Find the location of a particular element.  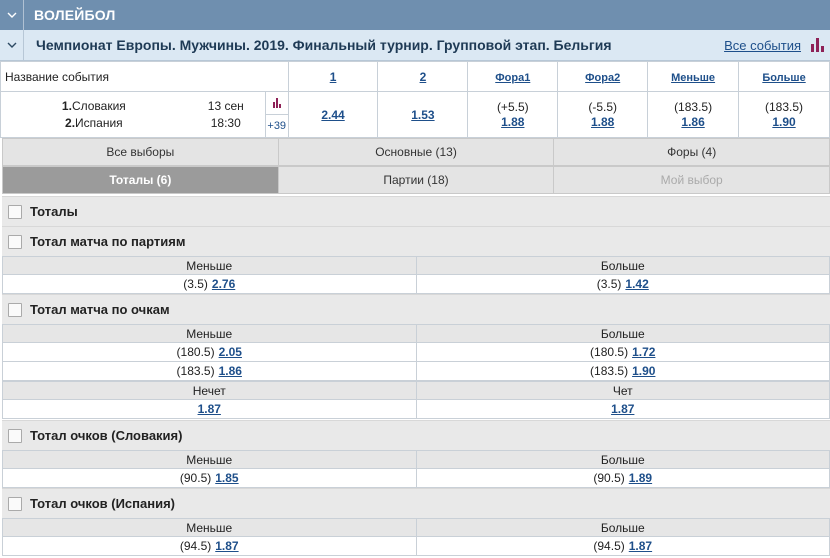

event-date: 13 сен is located at coordinates (225, 105).